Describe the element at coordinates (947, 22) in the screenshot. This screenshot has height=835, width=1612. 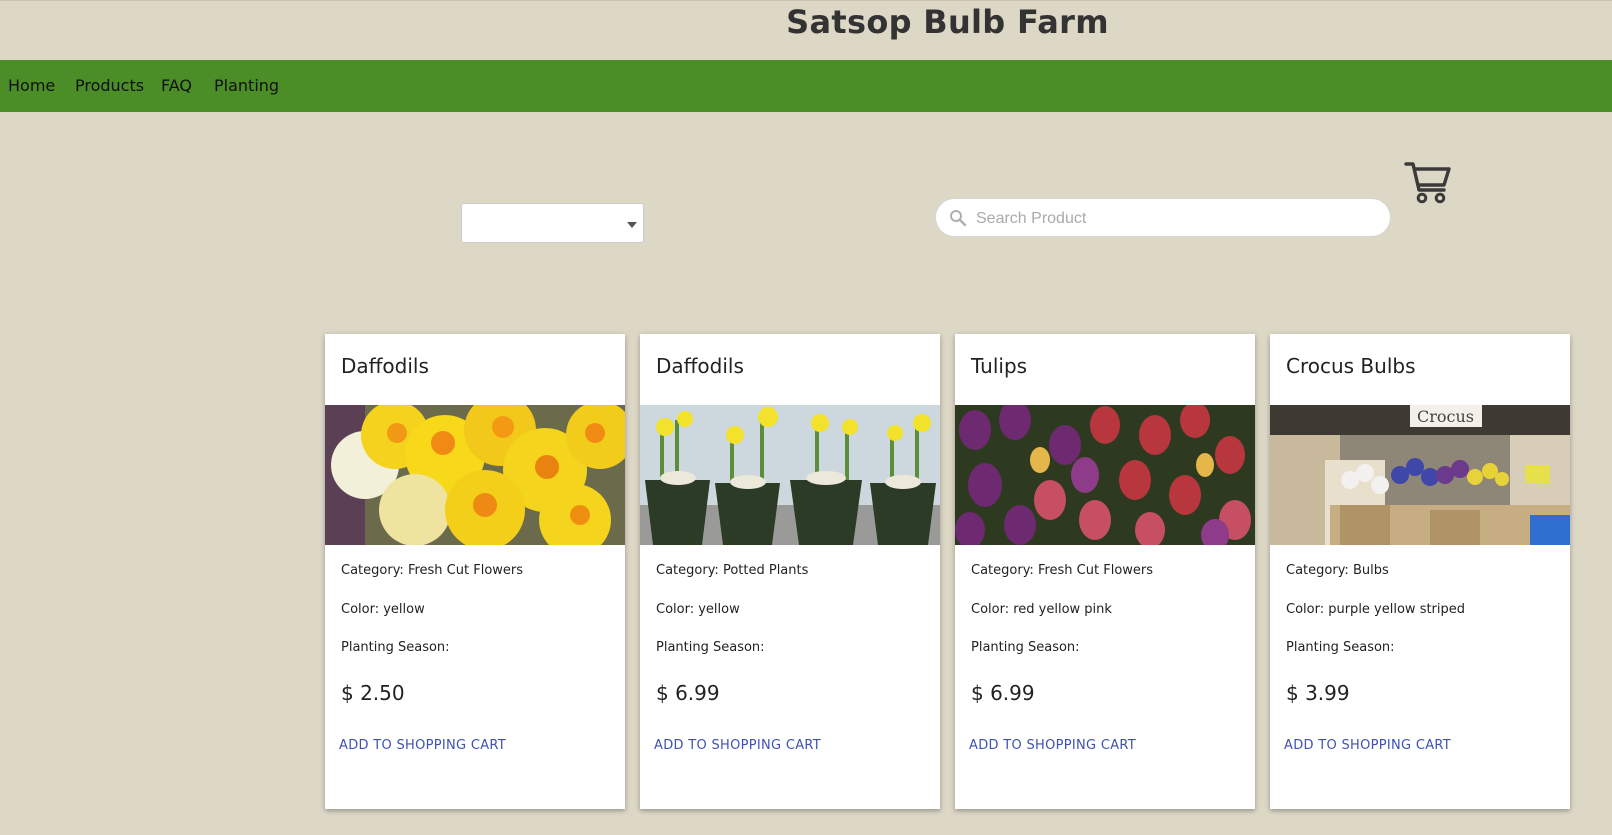
I see `site-title: Satsop Bulb Farm` at that location.